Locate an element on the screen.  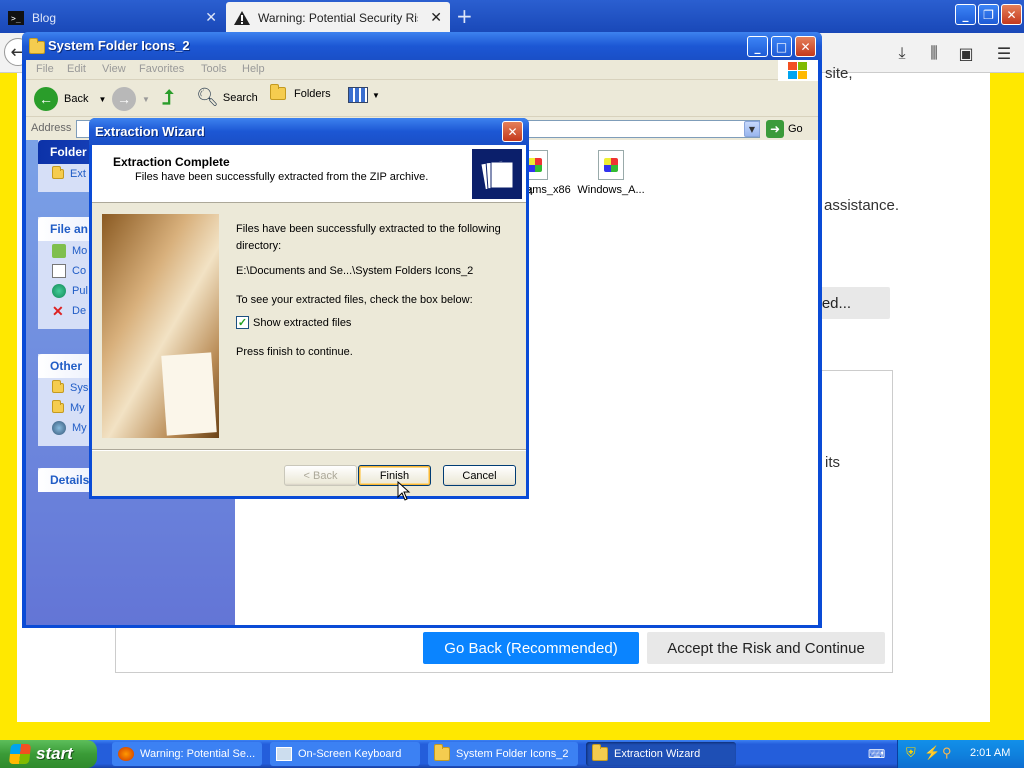
menu-favorites: Favorites is located at coordinates (161, 69).